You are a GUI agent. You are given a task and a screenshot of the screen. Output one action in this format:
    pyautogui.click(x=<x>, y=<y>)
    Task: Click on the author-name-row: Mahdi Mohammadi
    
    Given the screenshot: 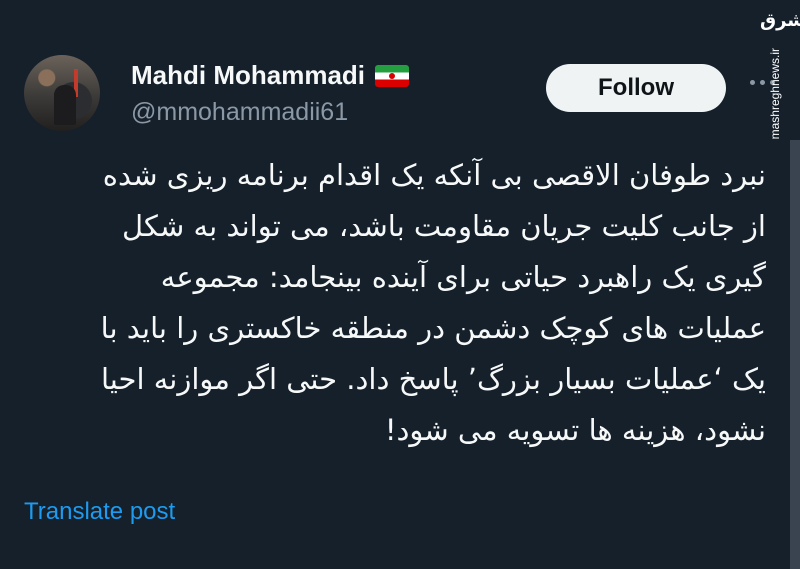 What is the action you would take?
    pyautogui.click(x=270, y=75)
    